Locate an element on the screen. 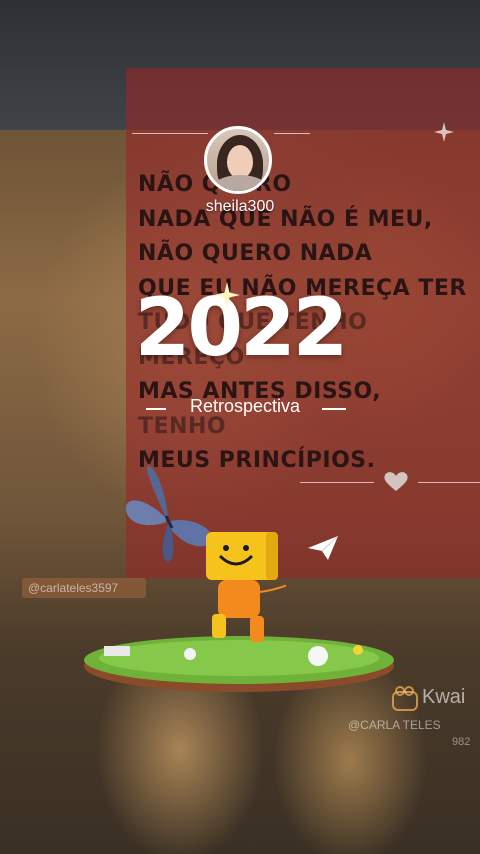 The width and height of the screenshot is (480, 854). panel-rule-bottom-right is located at coordinates (449, 482).